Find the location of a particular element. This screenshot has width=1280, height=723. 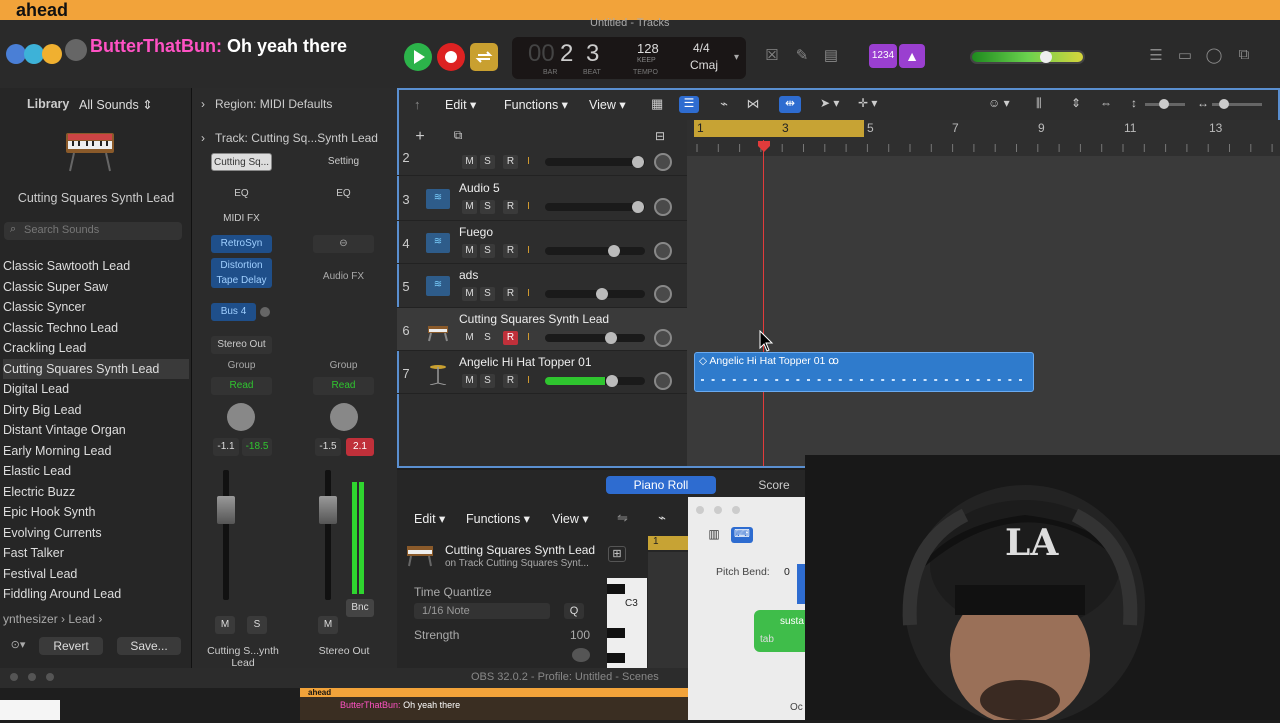

library-item: Fiddling Around Lead is located at coordinates (96, 594).